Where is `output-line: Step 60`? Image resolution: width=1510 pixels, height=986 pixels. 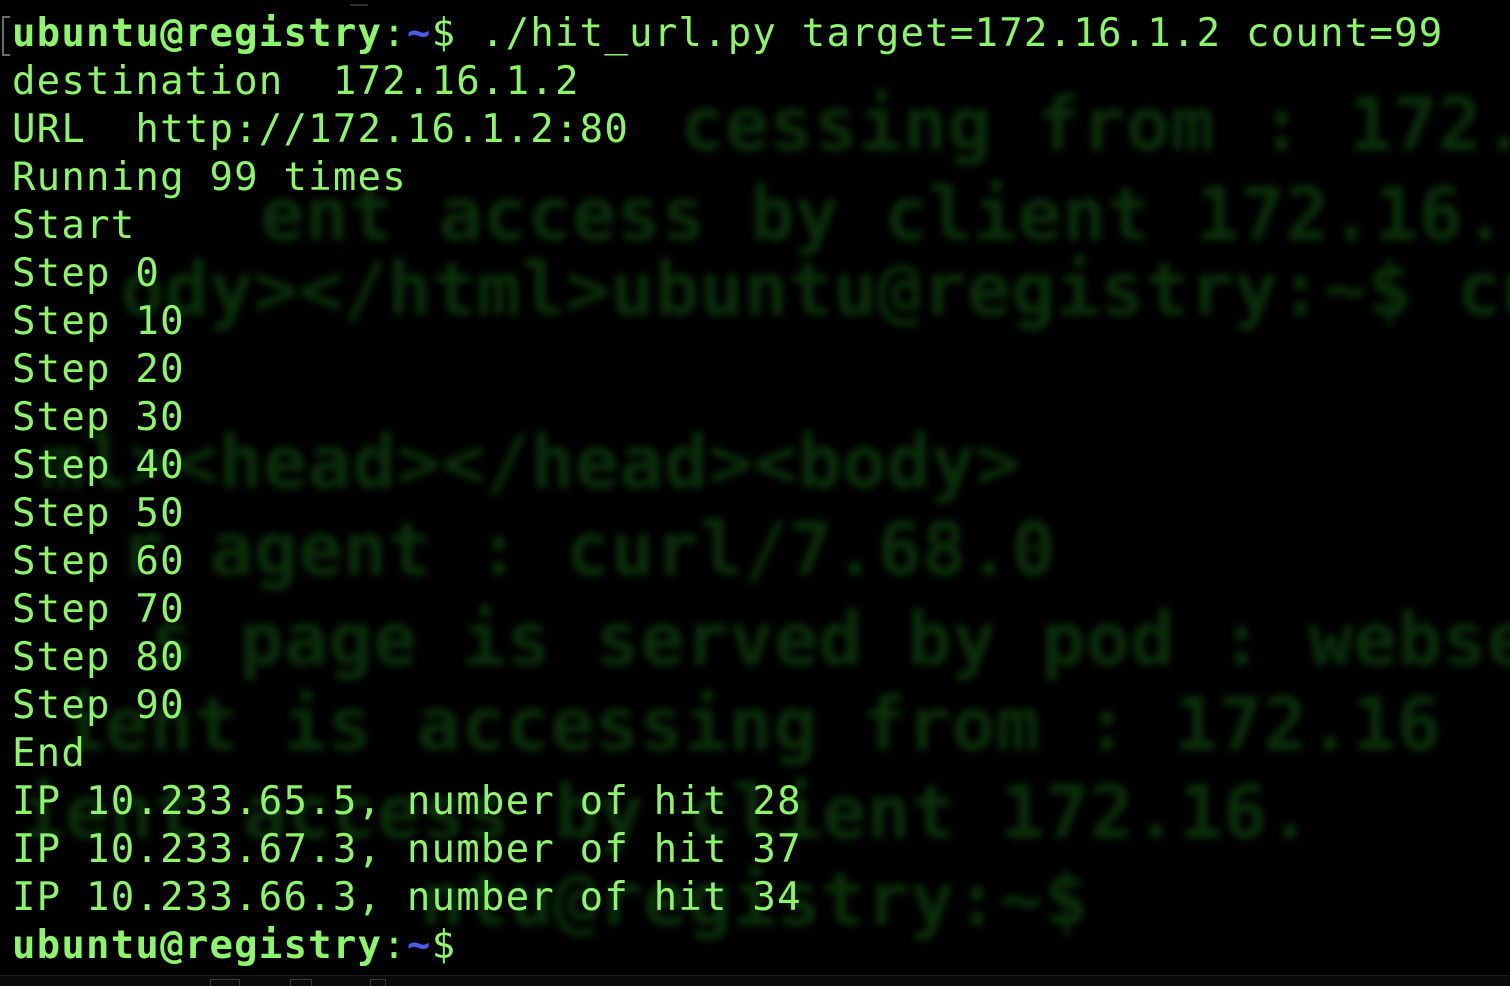 output-line: Step 60 is located at coordinates (98, 561).